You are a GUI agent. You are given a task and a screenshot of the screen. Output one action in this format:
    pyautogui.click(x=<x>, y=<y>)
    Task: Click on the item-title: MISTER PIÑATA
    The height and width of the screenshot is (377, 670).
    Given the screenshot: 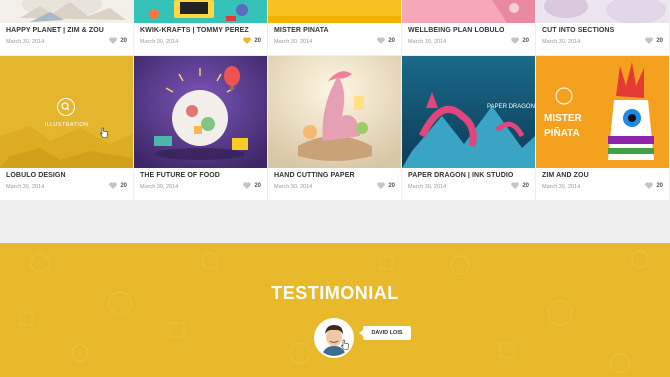 What is the action you would take?
    pyautogui.click(x=335, y=30)
    